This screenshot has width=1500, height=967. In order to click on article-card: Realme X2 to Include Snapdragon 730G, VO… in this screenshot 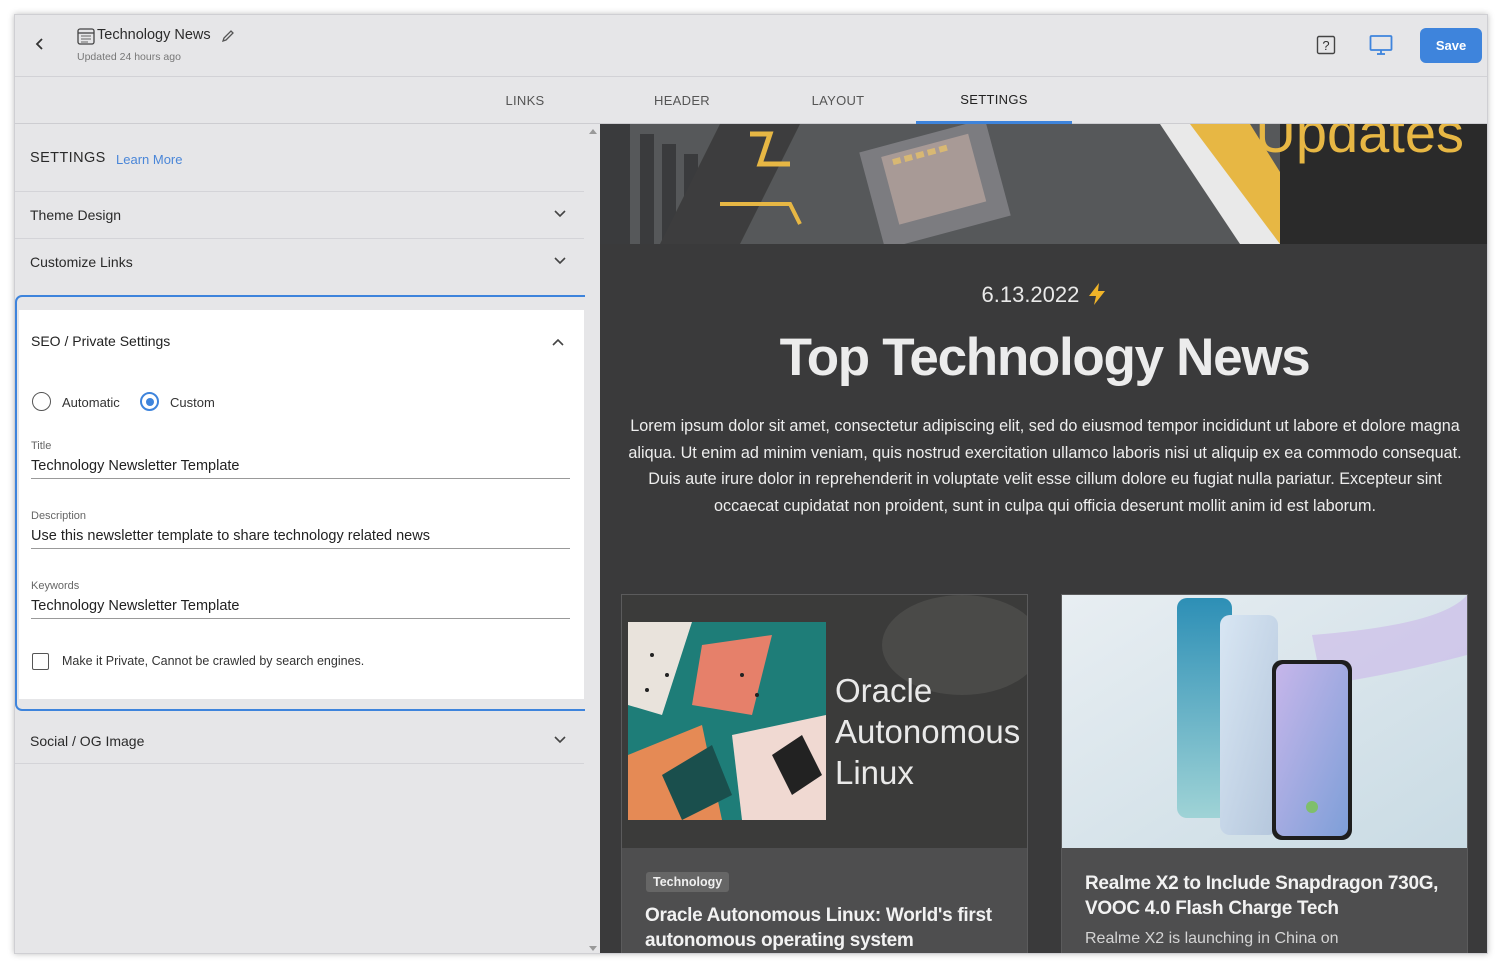, I will do `click(1264, 773)`.